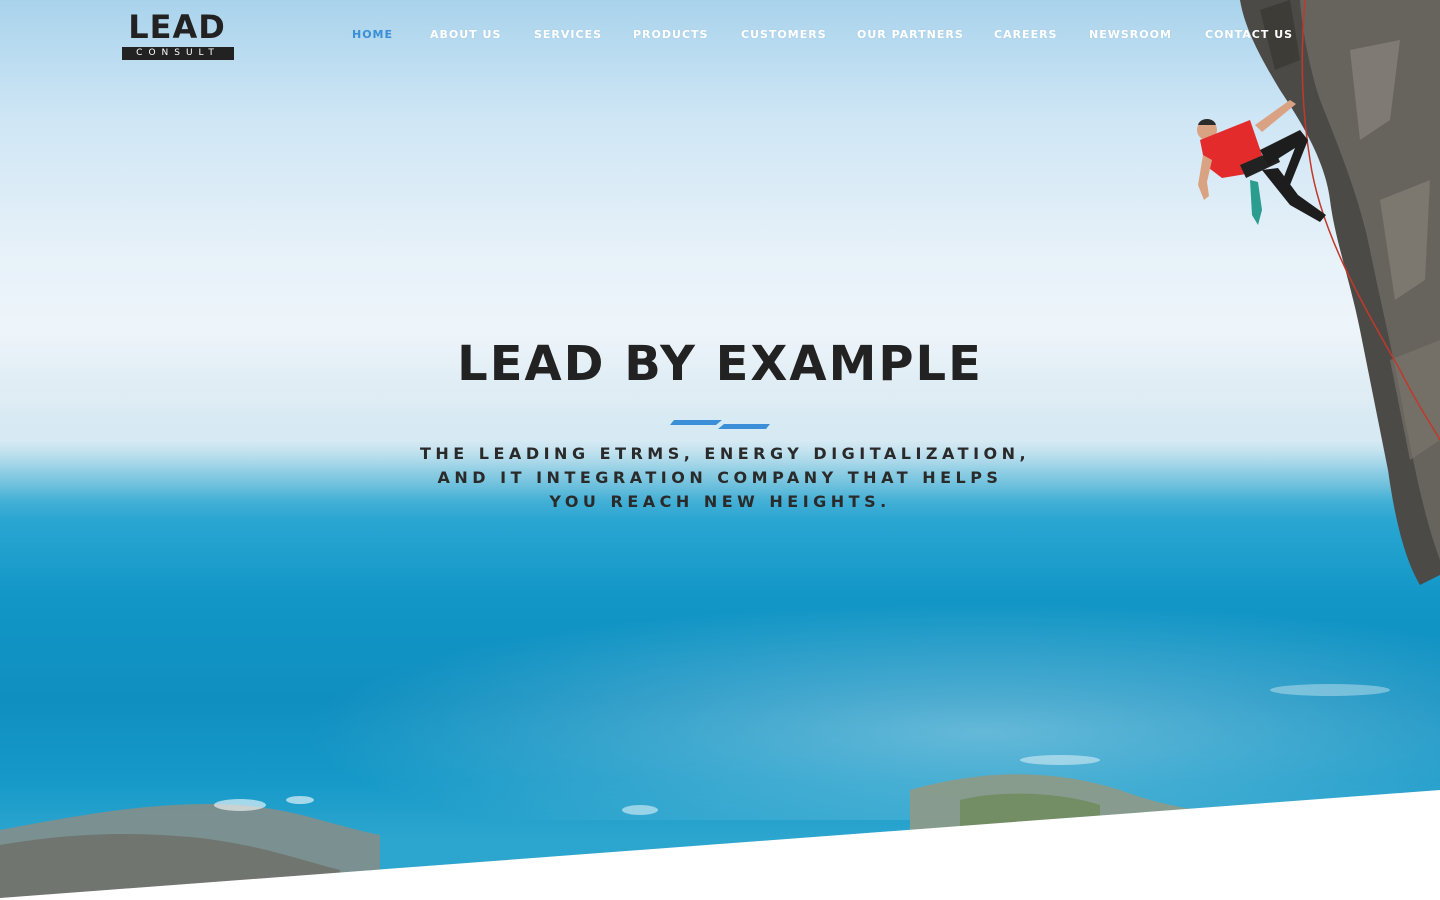  What do you see at coordinates (177, 27) in the screenshot?
I see `logo-wordmark: LEAD` at bounding box center [177, 27].